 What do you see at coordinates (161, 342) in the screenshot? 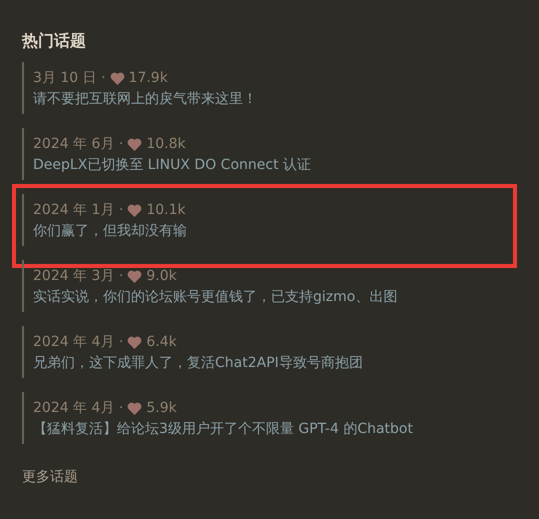
I see `like-count: 6.4k` at bounding box center [161, 342].